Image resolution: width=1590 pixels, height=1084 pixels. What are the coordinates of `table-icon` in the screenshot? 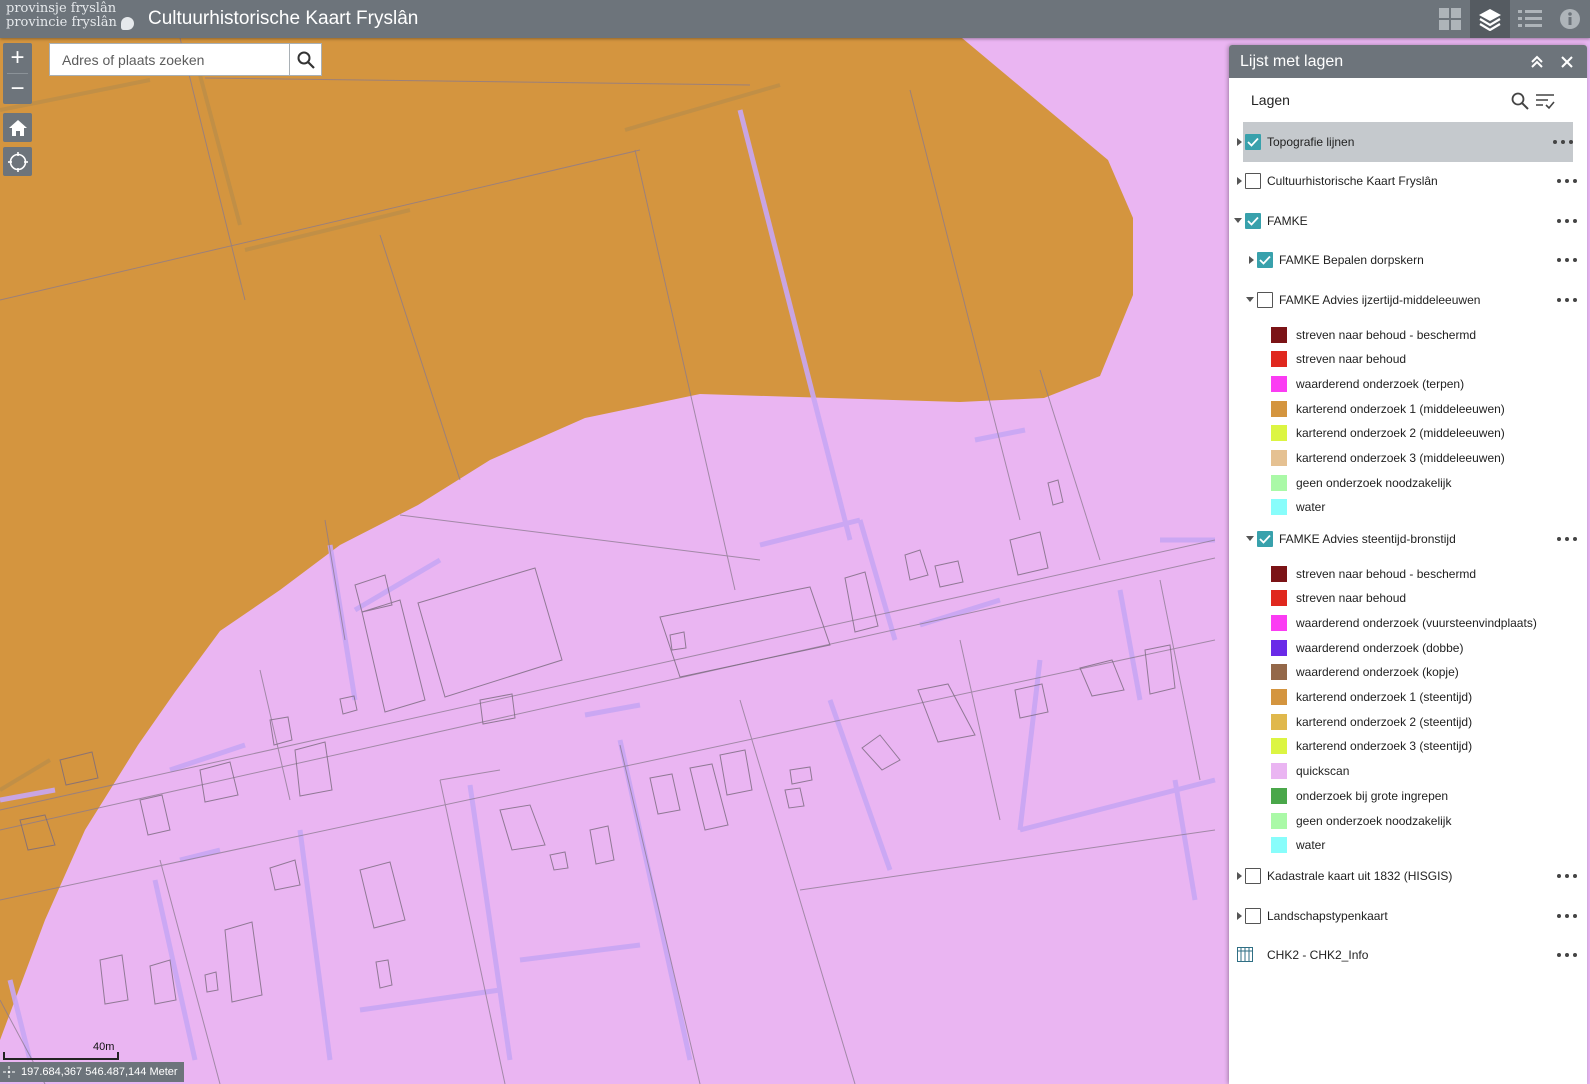 It's located at (1245, 956).